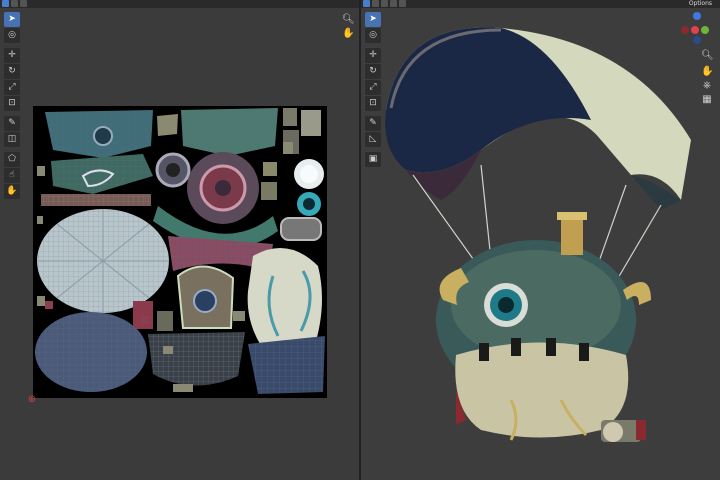 Image resolution: width=720 pixels, height=480 pixels. I want to click on annotate-icon: ✎, so click(12, 123).